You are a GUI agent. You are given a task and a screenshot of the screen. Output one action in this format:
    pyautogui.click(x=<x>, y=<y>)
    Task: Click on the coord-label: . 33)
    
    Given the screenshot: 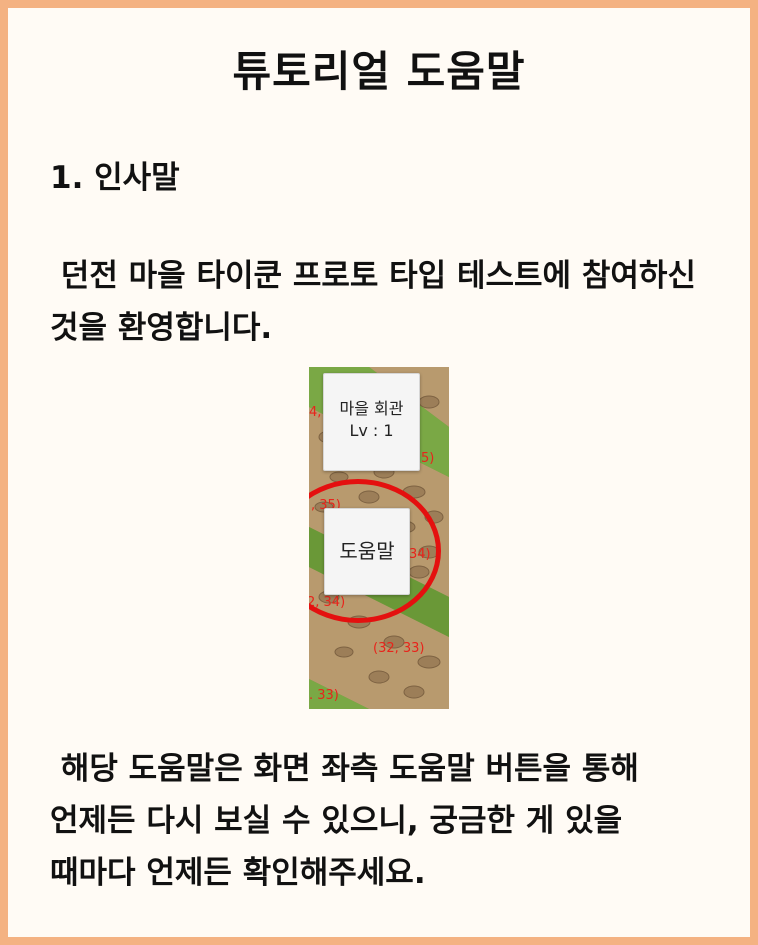 What is the action you would take?
    pyautogui.click(x=324, y=695)
    